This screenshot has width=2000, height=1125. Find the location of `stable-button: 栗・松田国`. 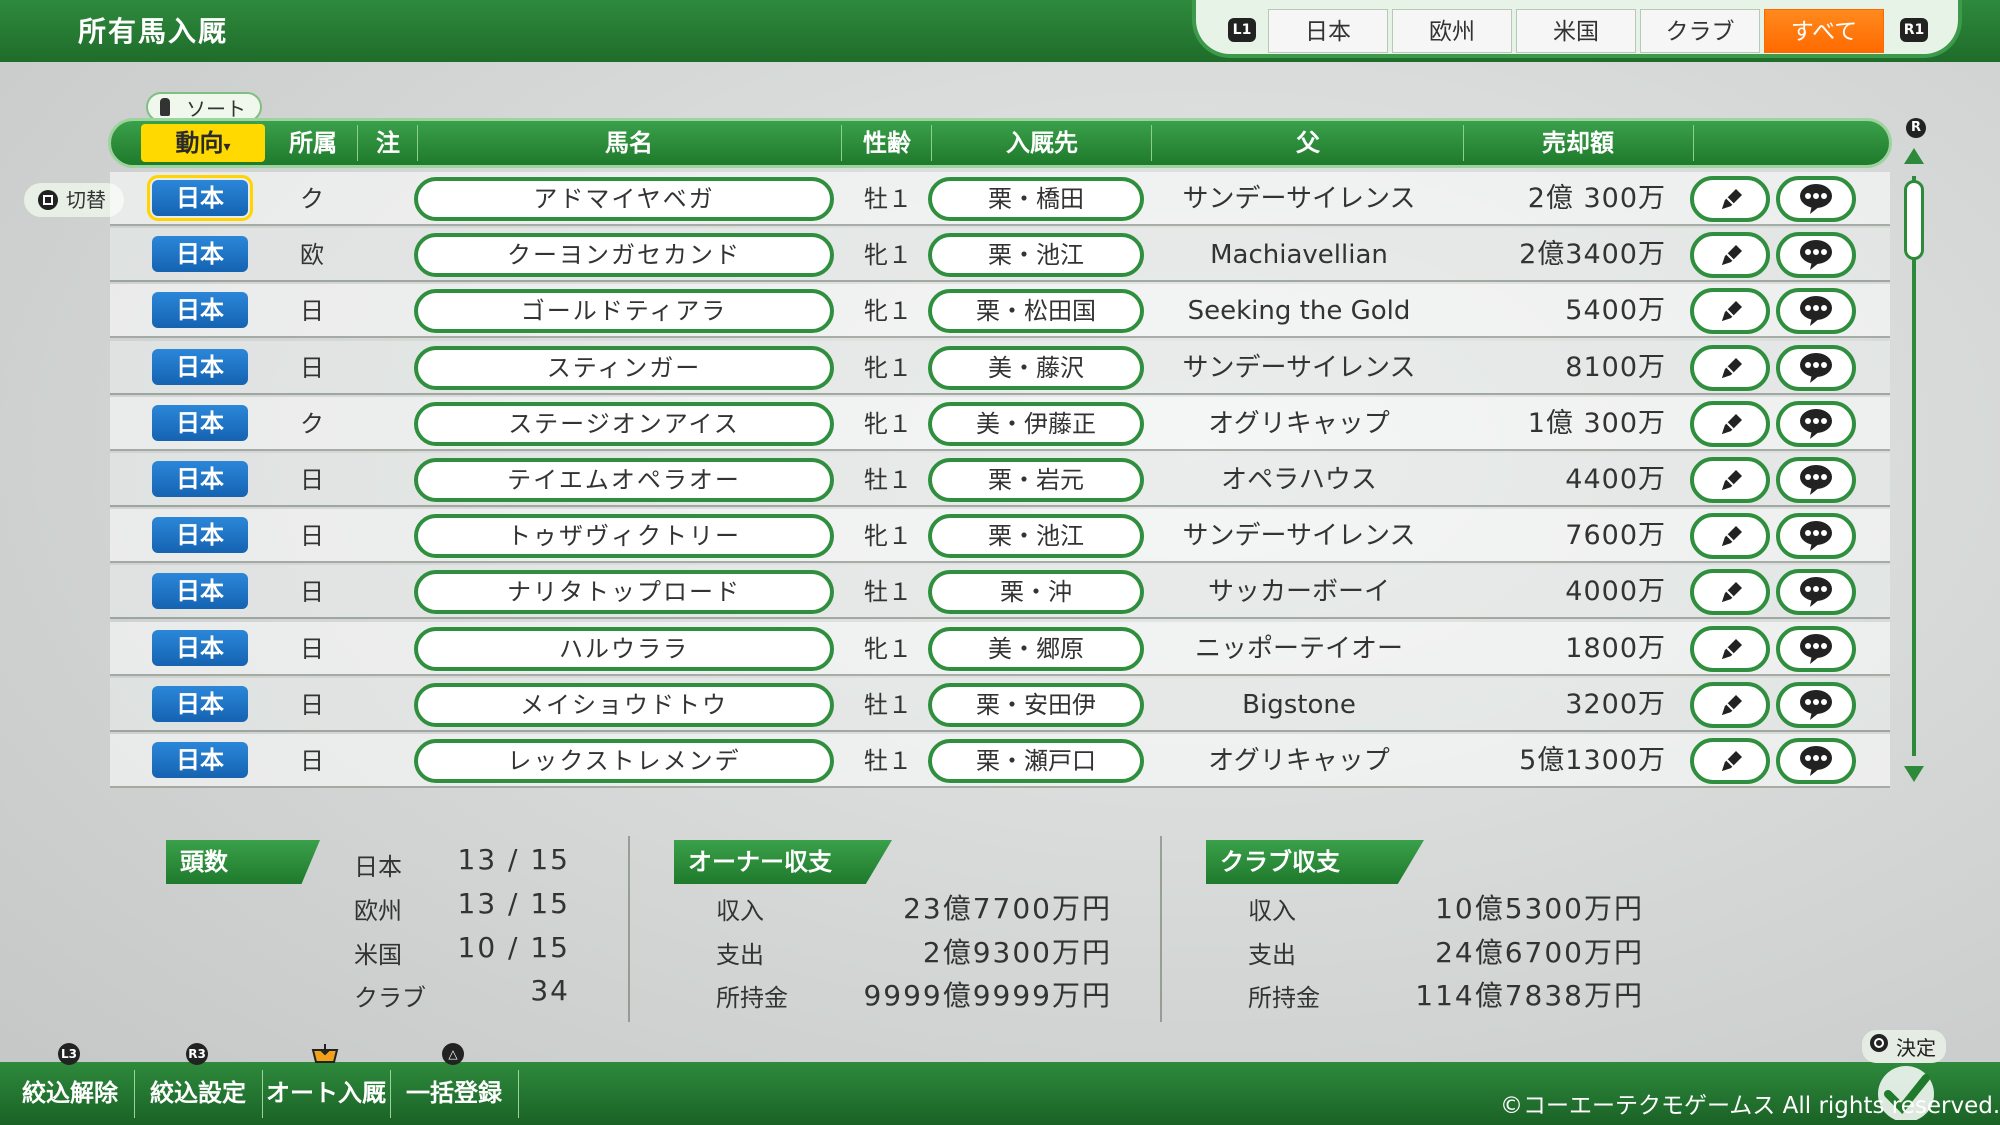

stable-button: 栗・松田国 is located at coordinates (1036, 311).